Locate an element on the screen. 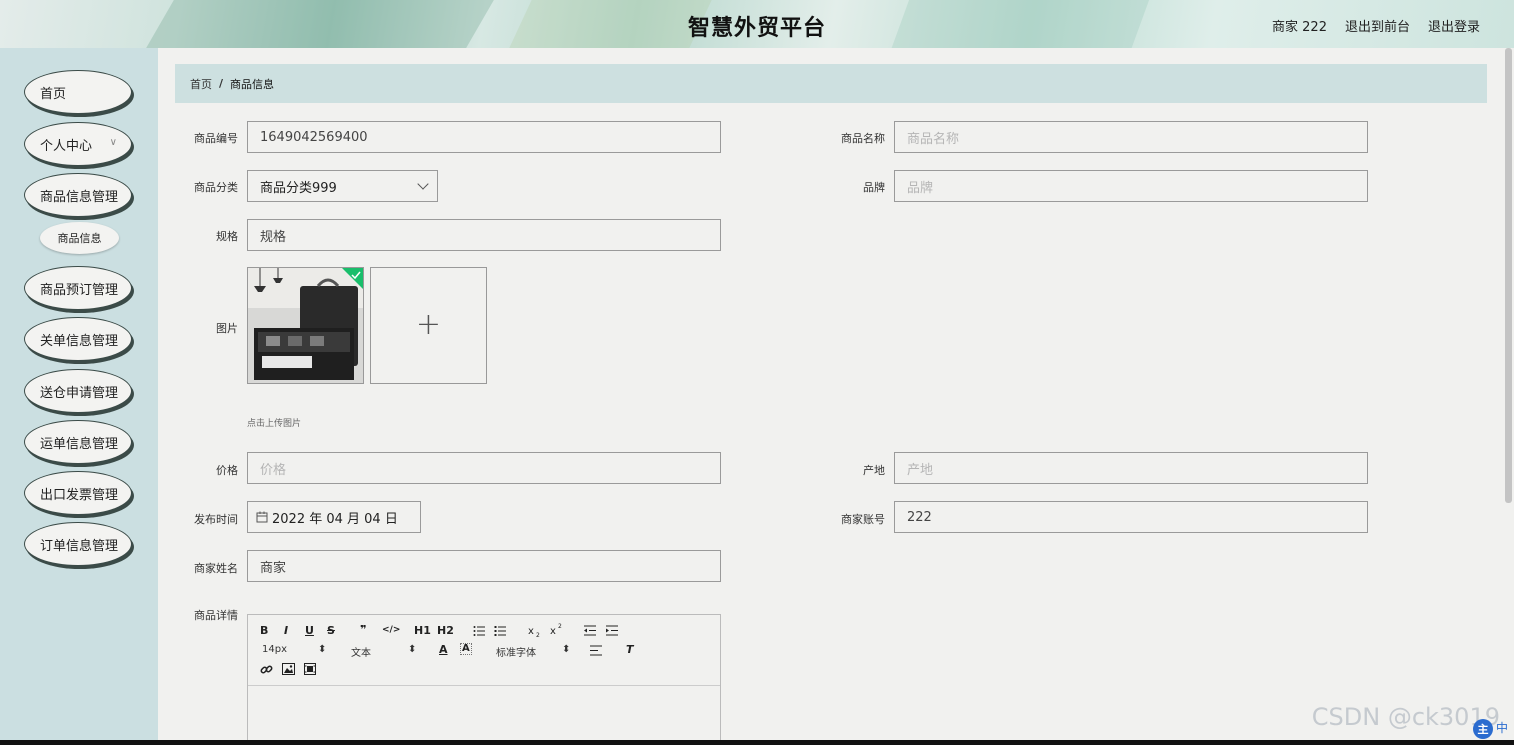 The height and width of the screenshot is (745, 1514). font-family-select: 标准字体 is located at coordinates (516, 651).